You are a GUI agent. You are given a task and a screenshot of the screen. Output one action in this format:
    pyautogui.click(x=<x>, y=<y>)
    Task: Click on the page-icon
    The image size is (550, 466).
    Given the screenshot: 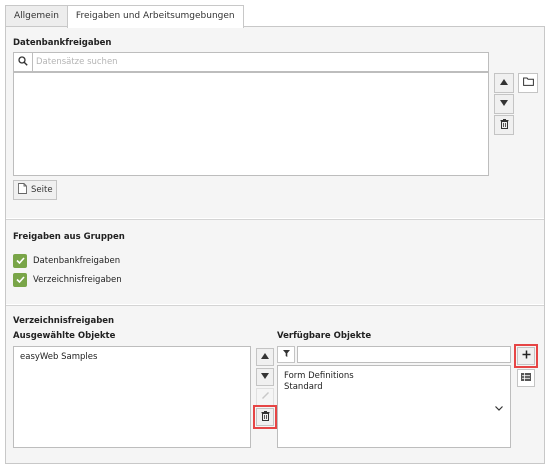 What is the action you would take?
    pyautogui.click(x=22, y=190)
    